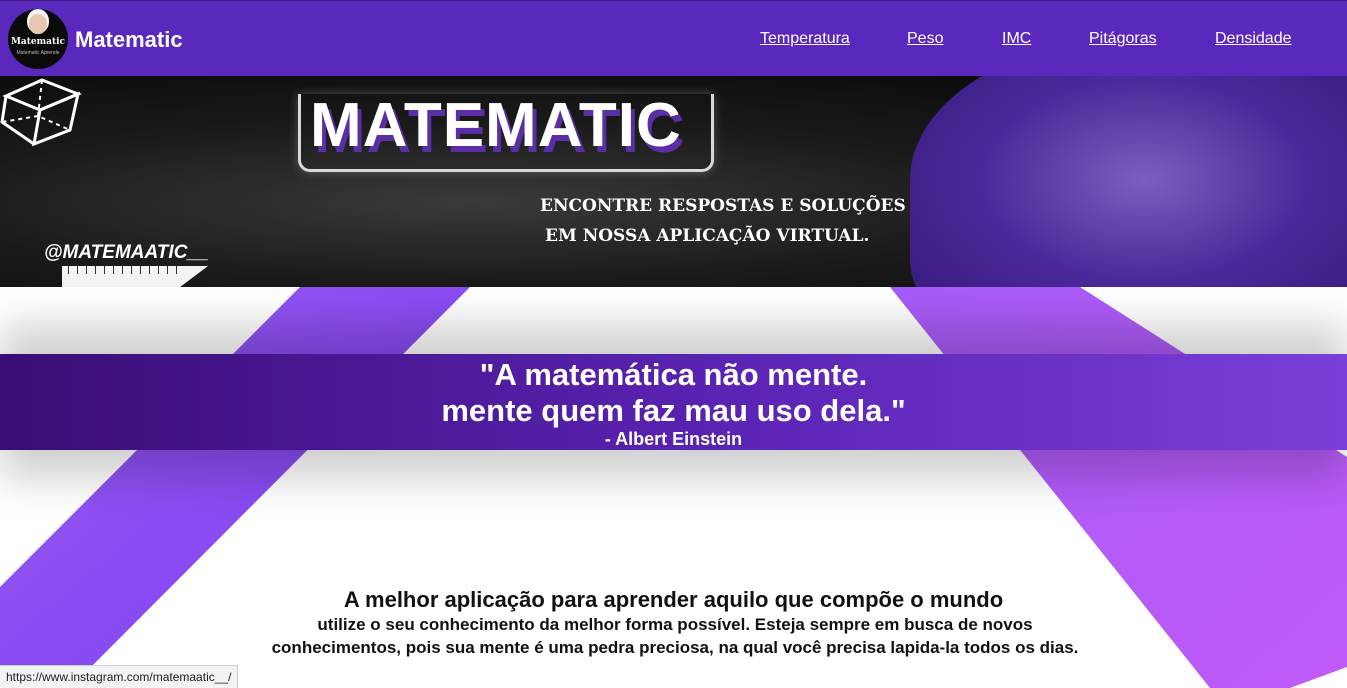  I want to click on nav-link-imc: IMC, so click(1016, 39).